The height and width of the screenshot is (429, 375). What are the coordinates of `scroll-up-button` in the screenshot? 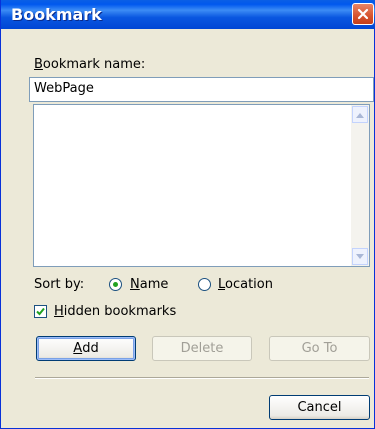 It's located at (360, 114).